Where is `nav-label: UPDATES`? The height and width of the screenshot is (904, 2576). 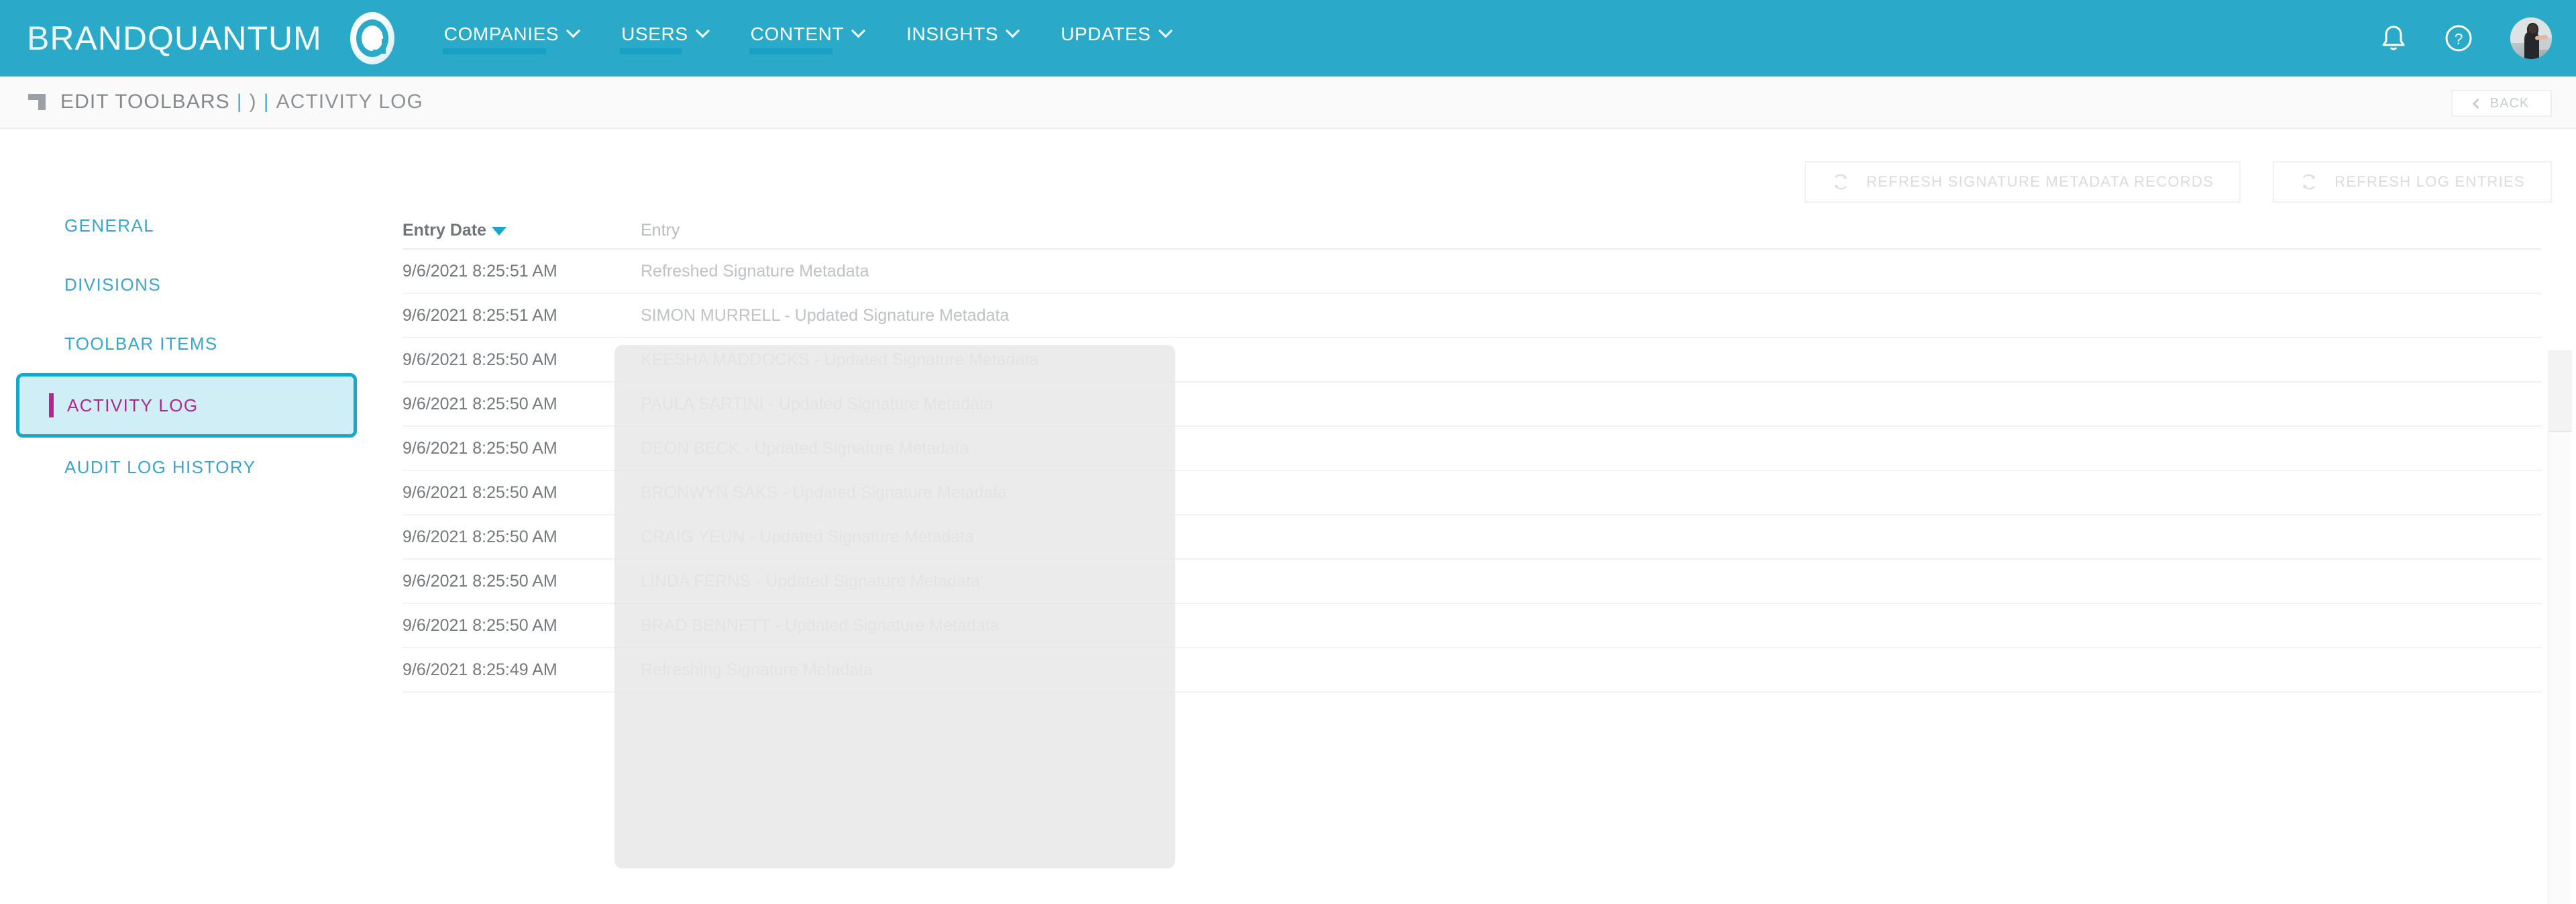
nav-label: UPDATES is located at coordinates (1106, 33).